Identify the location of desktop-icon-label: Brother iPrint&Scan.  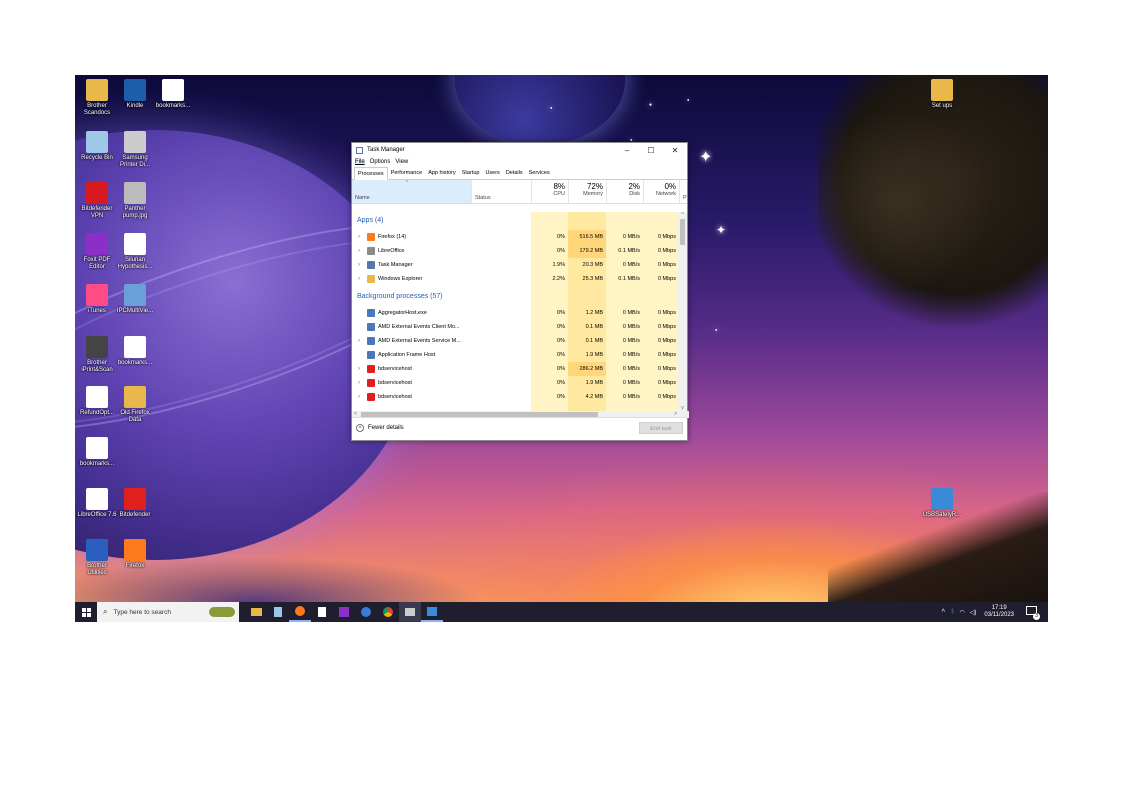
(97, 366).